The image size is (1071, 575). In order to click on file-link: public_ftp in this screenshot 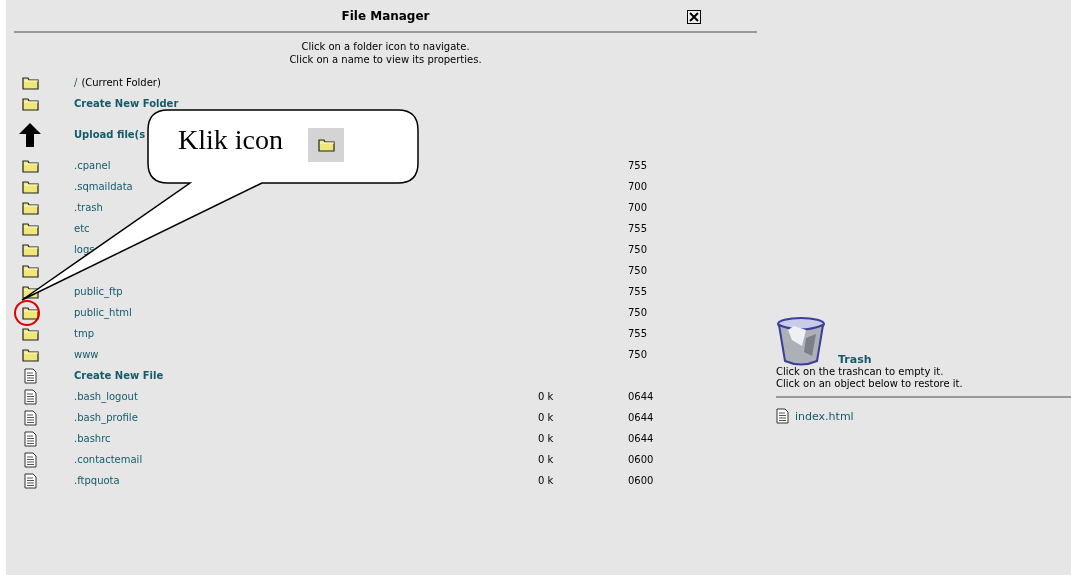, I will do `click(98, 291)`.